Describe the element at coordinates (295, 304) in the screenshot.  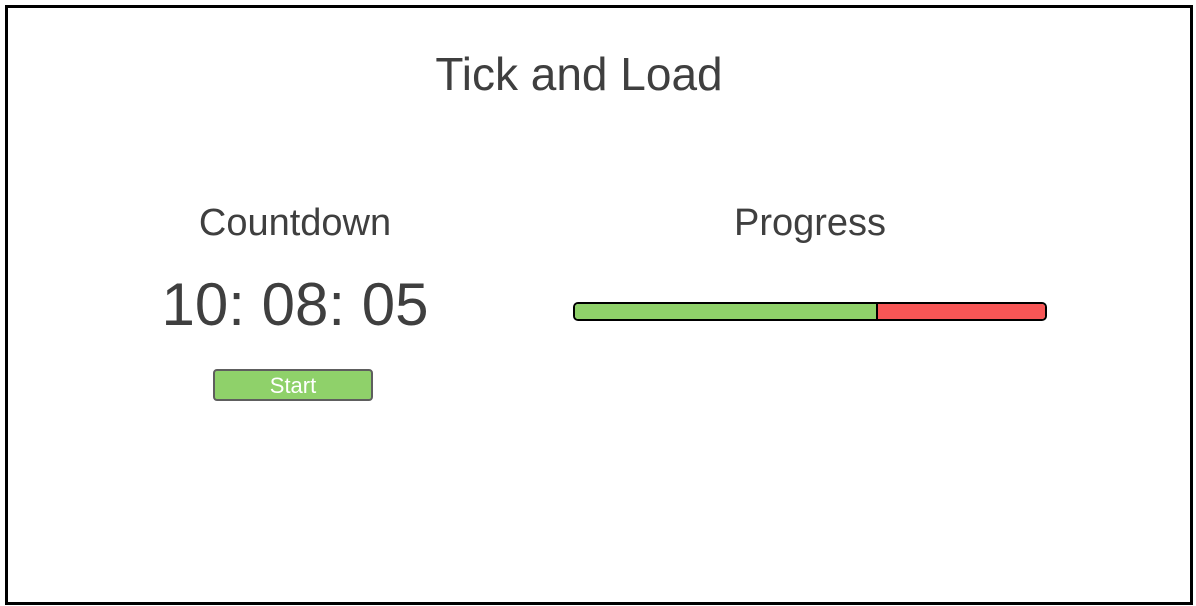
I see `countdown-timer: 10: 08: 05` at that location.